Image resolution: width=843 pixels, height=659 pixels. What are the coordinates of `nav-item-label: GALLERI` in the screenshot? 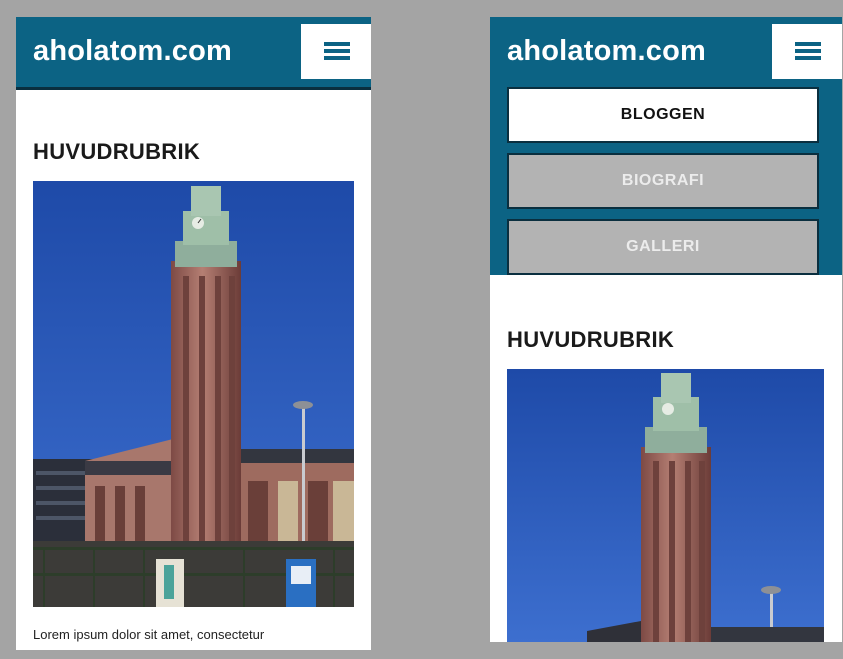 It's located at (663, 246).